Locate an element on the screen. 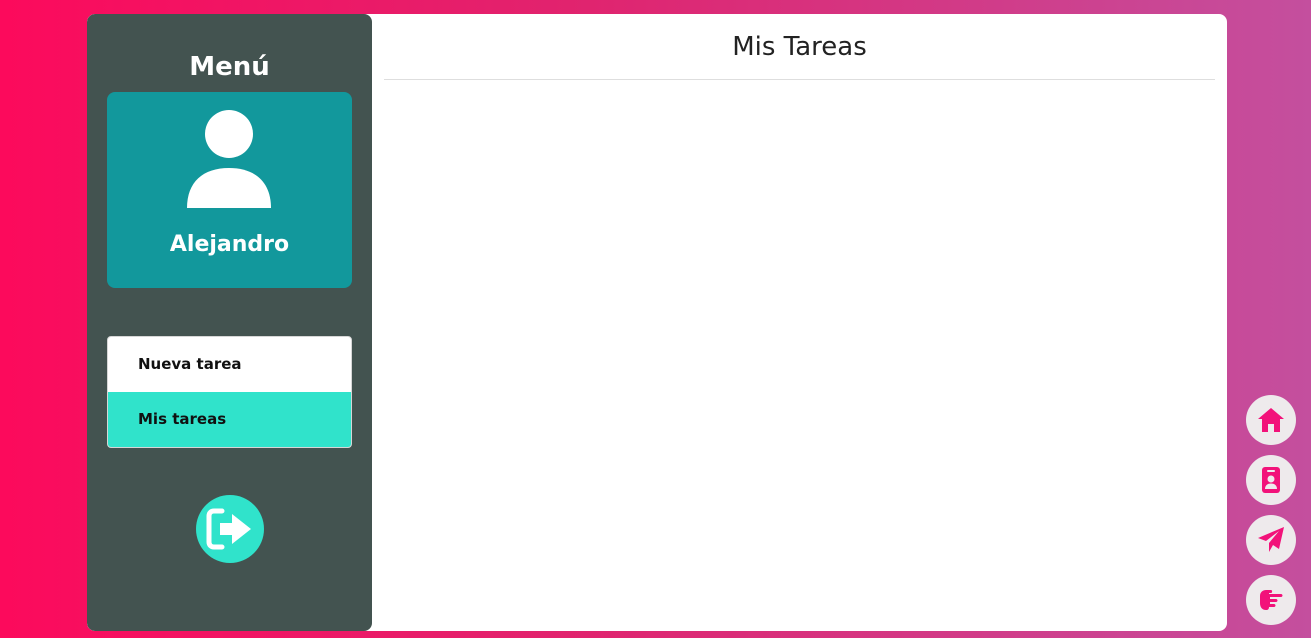  hand-pointing-icon is located at coordinates (1271, 600).